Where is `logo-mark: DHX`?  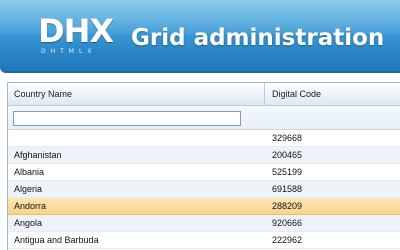 logo-mark: DHX is located at coordinates (76, 31).